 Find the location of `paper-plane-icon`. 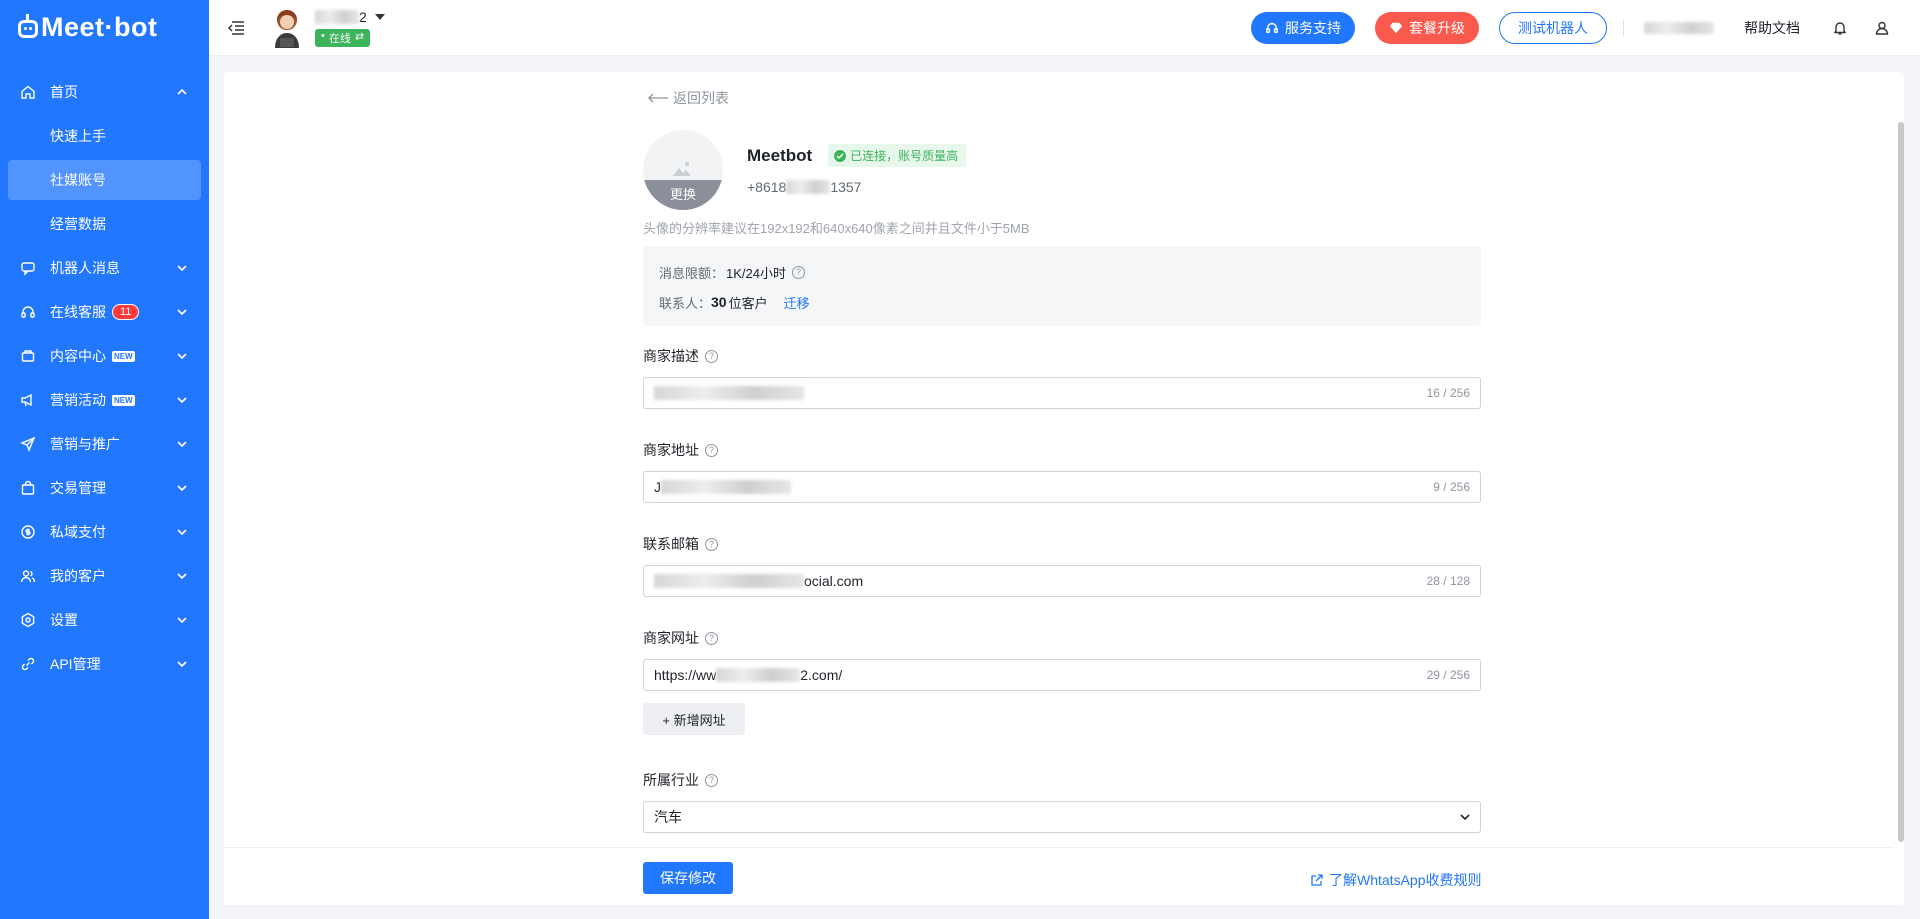

paper-plane-icon is located at coordinates (28, 444).